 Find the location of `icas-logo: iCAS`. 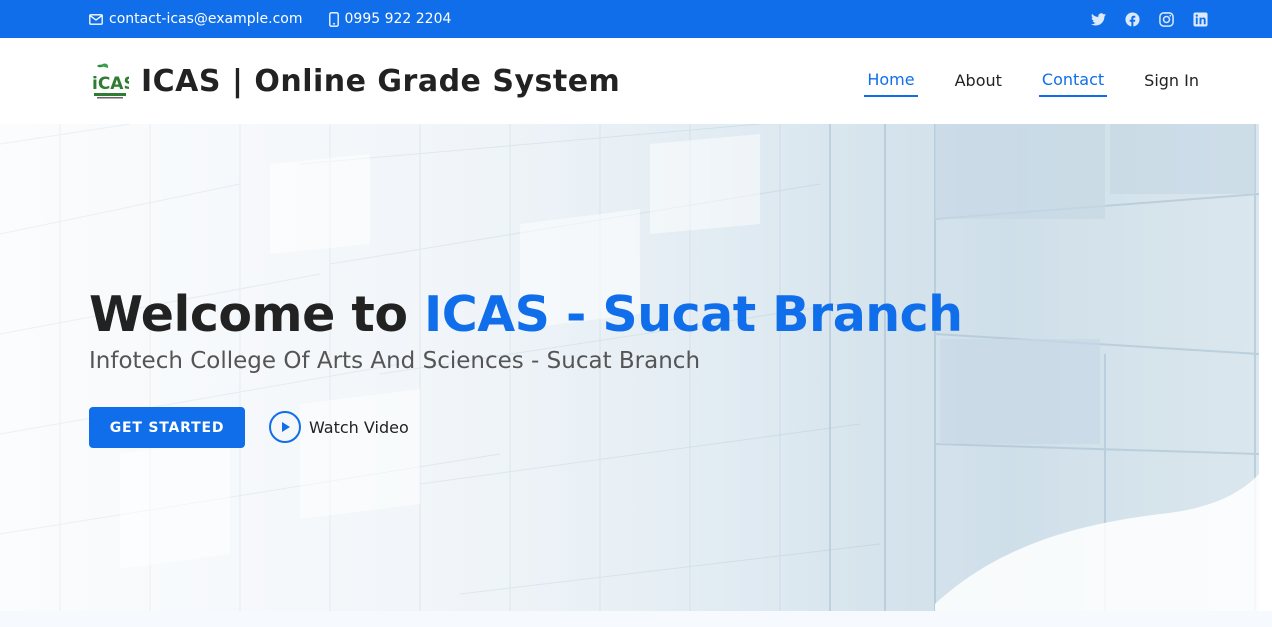

icas-logo: iCAS is located at coordinates (113, 81).